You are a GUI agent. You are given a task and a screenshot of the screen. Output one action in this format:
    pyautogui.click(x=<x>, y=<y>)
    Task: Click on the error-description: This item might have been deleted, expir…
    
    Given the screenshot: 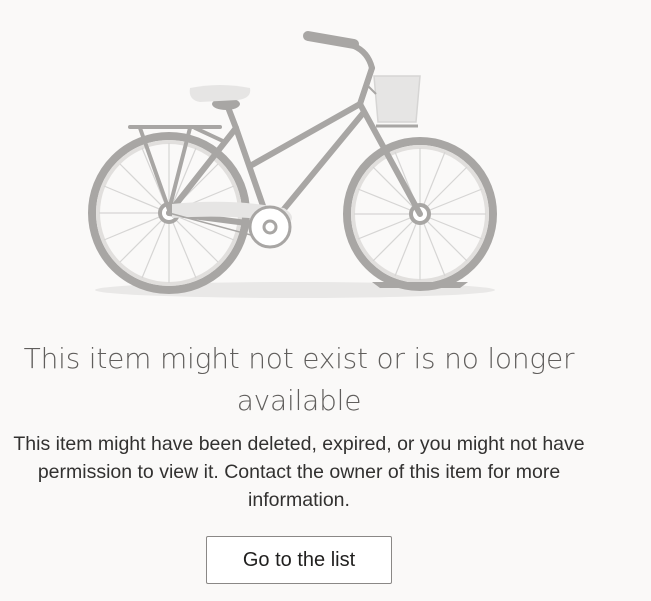 What is the action you would take?
    pyautogui.click(x=299, y=472)
    